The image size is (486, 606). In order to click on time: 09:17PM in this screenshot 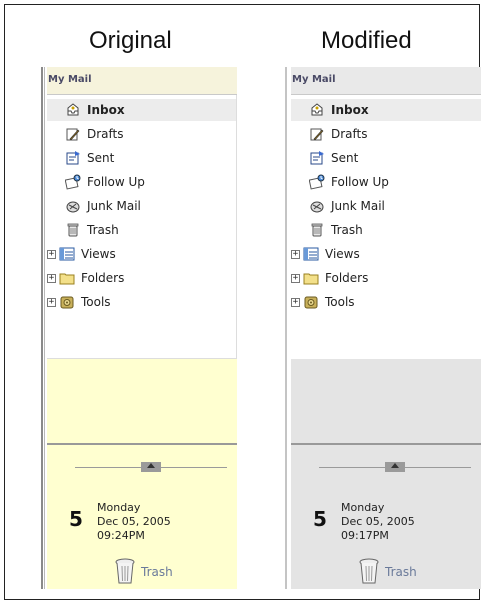, I will do `click(365, 535)`.